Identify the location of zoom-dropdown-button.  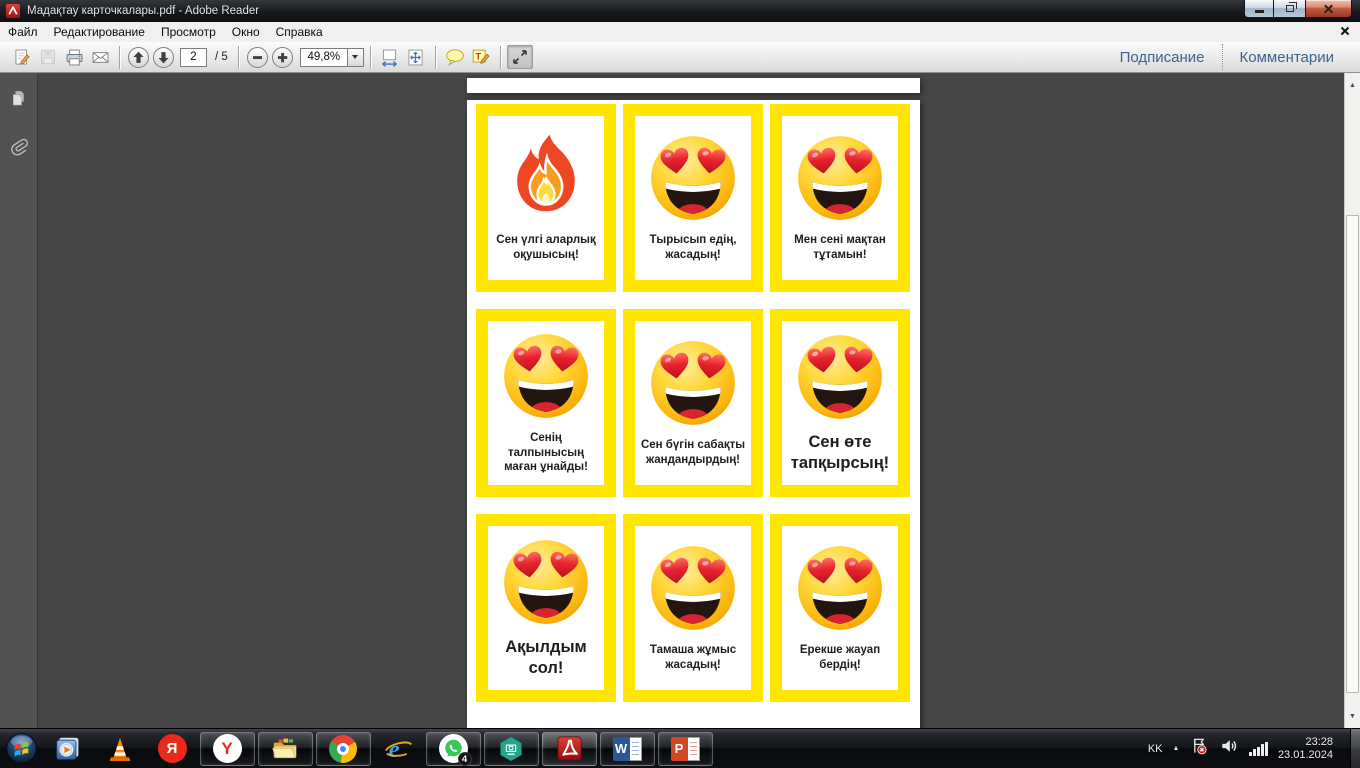
(355, 57).